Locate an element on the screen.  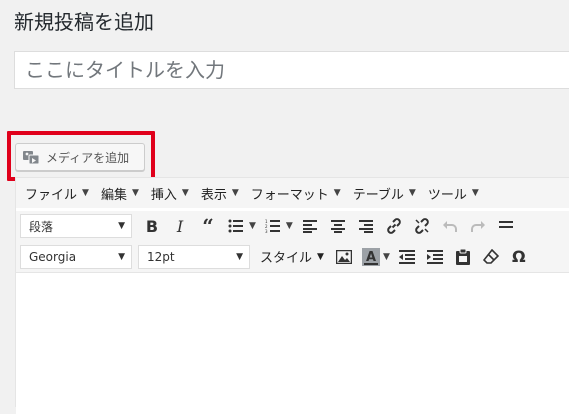
undo-icon is located at coordinates (449, 226).